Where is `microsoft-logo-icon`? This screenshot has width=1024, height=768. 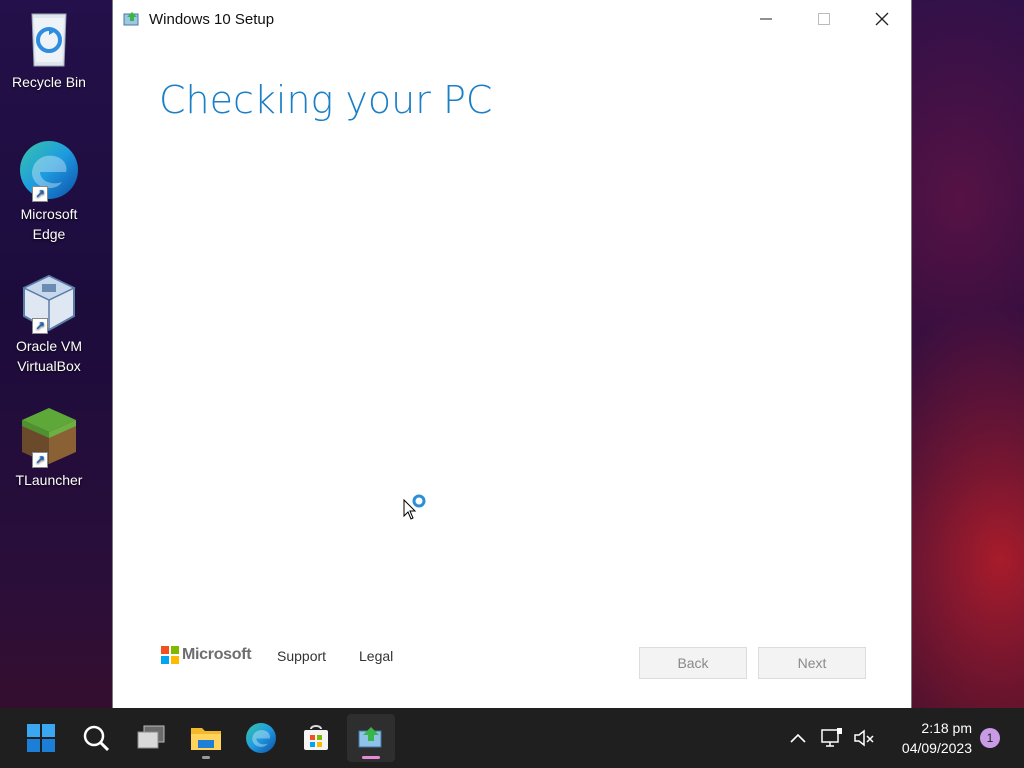 microsoft-logo-icon is located at coordinates (170, 655).